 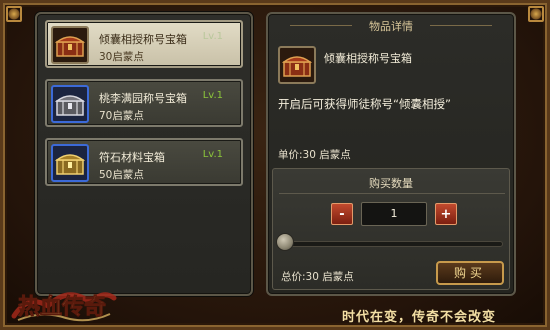 What do you see at coordinates (419, 317) in the screenshot?
I see `slogan-text: 时代在变，传奇不会改变` at bounding box center [419, 317].